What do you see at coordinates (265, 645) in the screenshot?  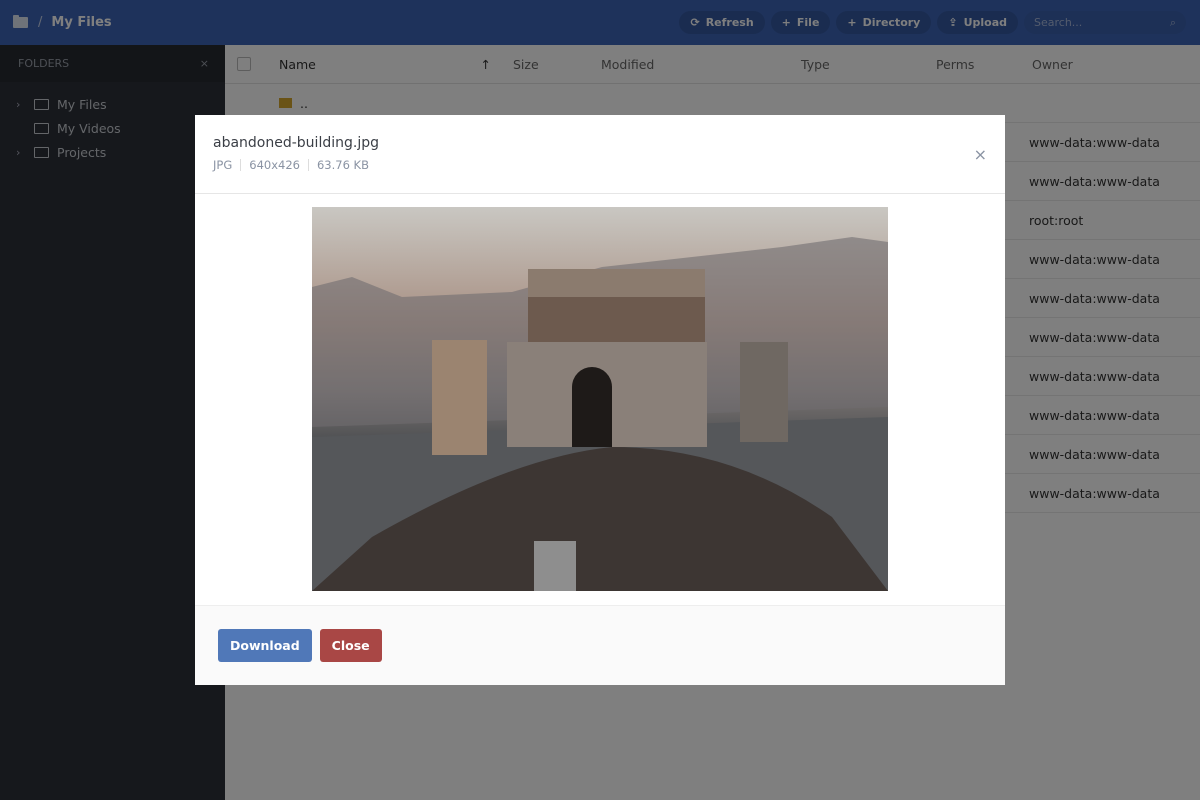 I see `download-button: Download` at bounding box center [265, 645].